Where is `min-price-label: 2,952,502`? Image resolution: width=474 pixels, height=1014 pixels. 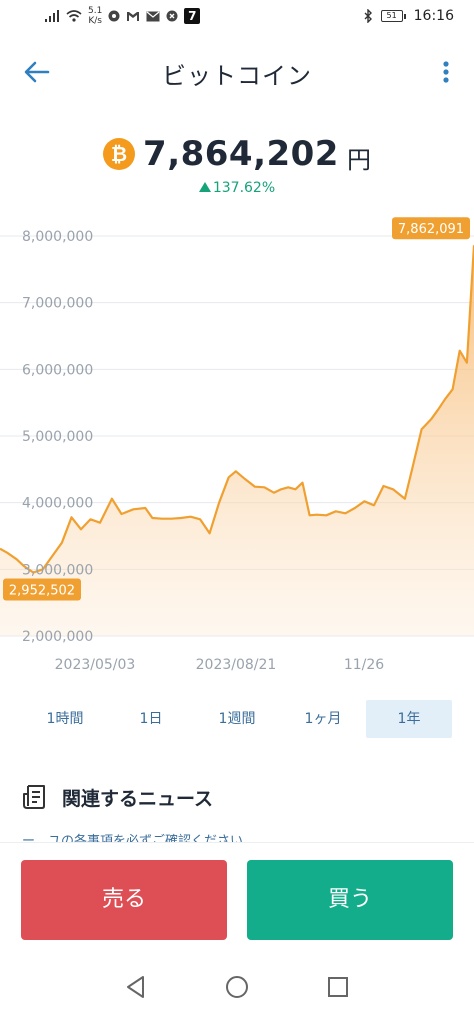 min-price-label: 2,952,502 is located at coordinates (42, 590).